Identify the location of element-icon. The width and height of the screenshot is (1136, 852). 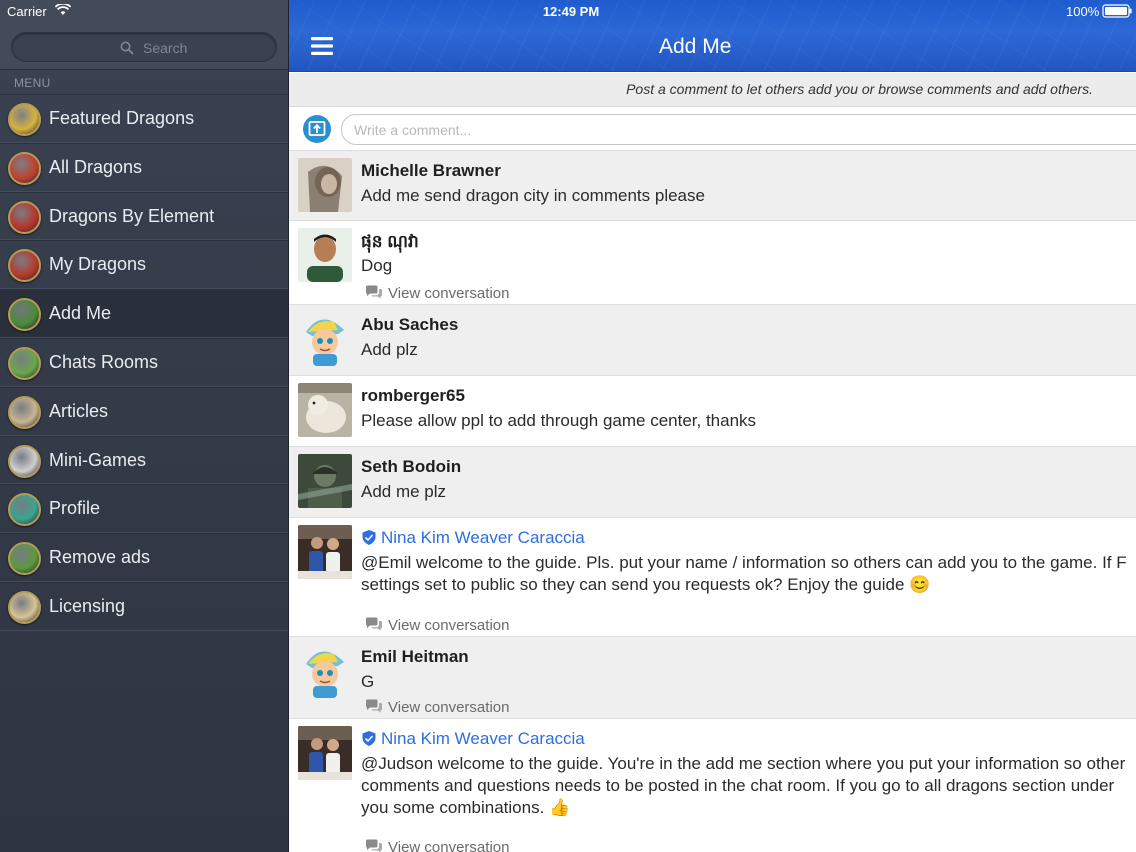
(24, 217).